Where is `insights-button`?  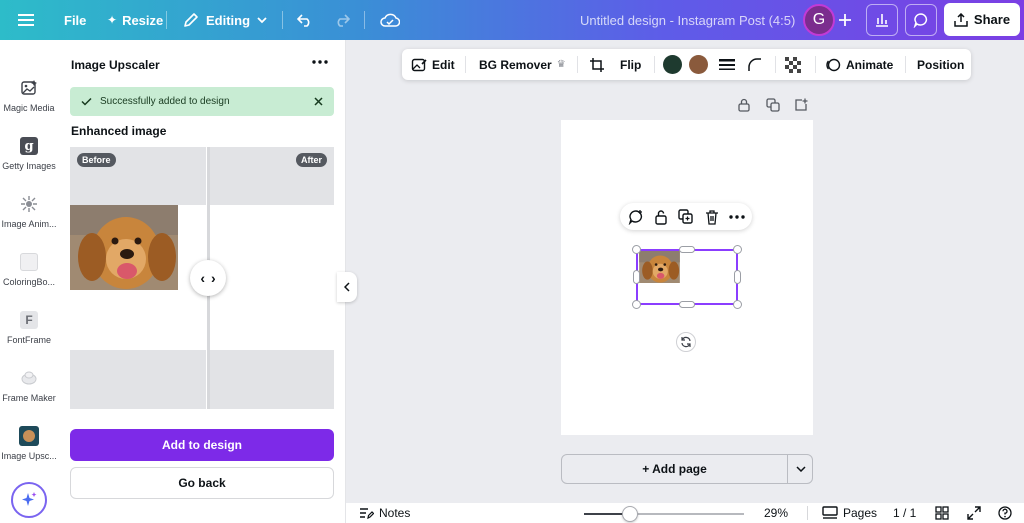
insights-button is located at coordinates (882, 20).